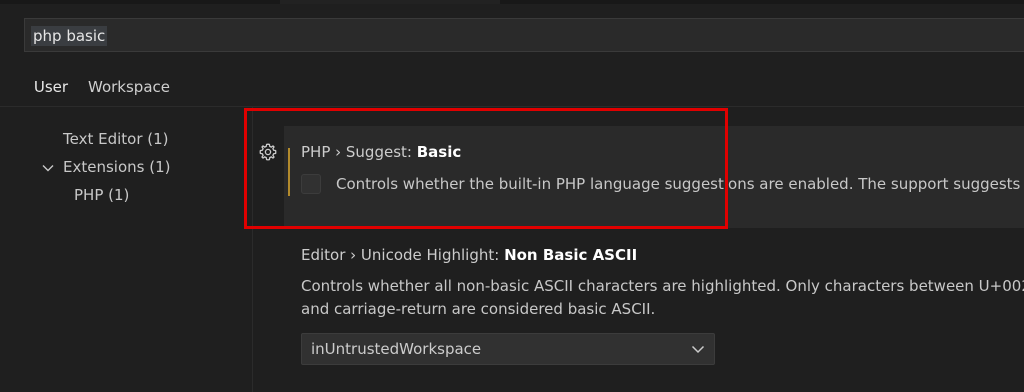 This screenshot has width=1024, height=392. I want to click on toc-item-php: PHP (1), so click(101, 195).